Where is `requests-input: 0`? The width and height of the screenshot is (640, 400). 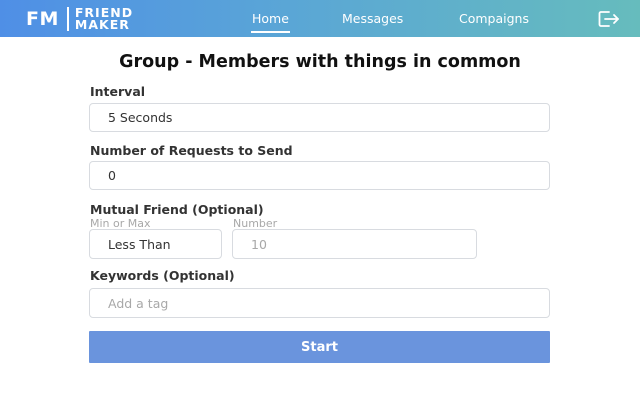 requests-input: 0 is located at coordinates (319, 175).